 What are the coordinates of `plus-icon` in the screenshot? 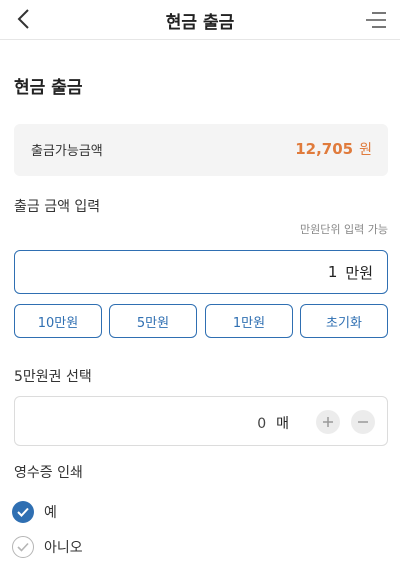 It's located at (328, 422).